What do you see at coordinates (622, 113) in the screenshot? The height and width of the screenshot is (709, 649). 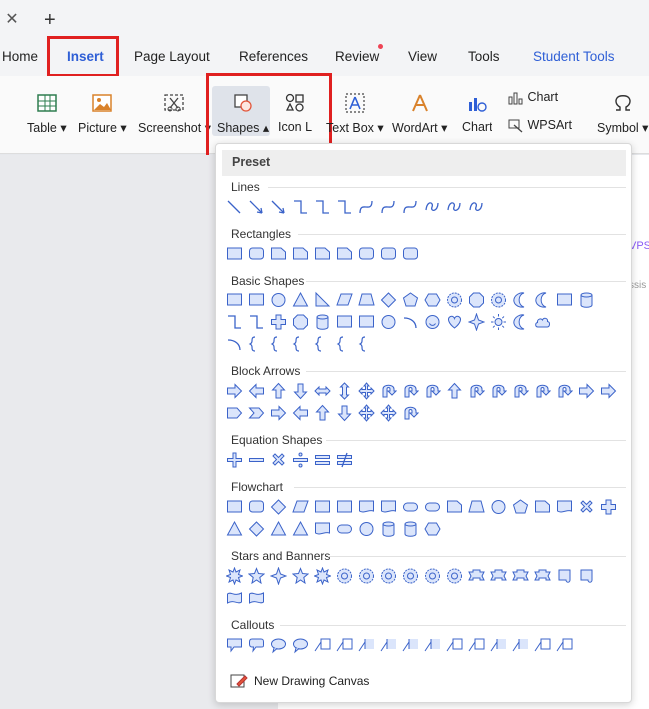 I see `symbol-button: Symbol ▾` at bounding box center [622, 113].